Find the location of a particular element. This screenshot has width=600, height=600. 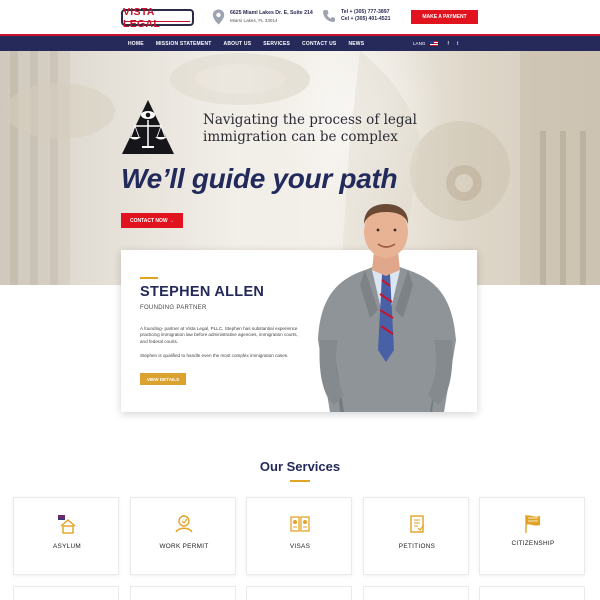

work-permit-icon is located at coordinates (184, 524).